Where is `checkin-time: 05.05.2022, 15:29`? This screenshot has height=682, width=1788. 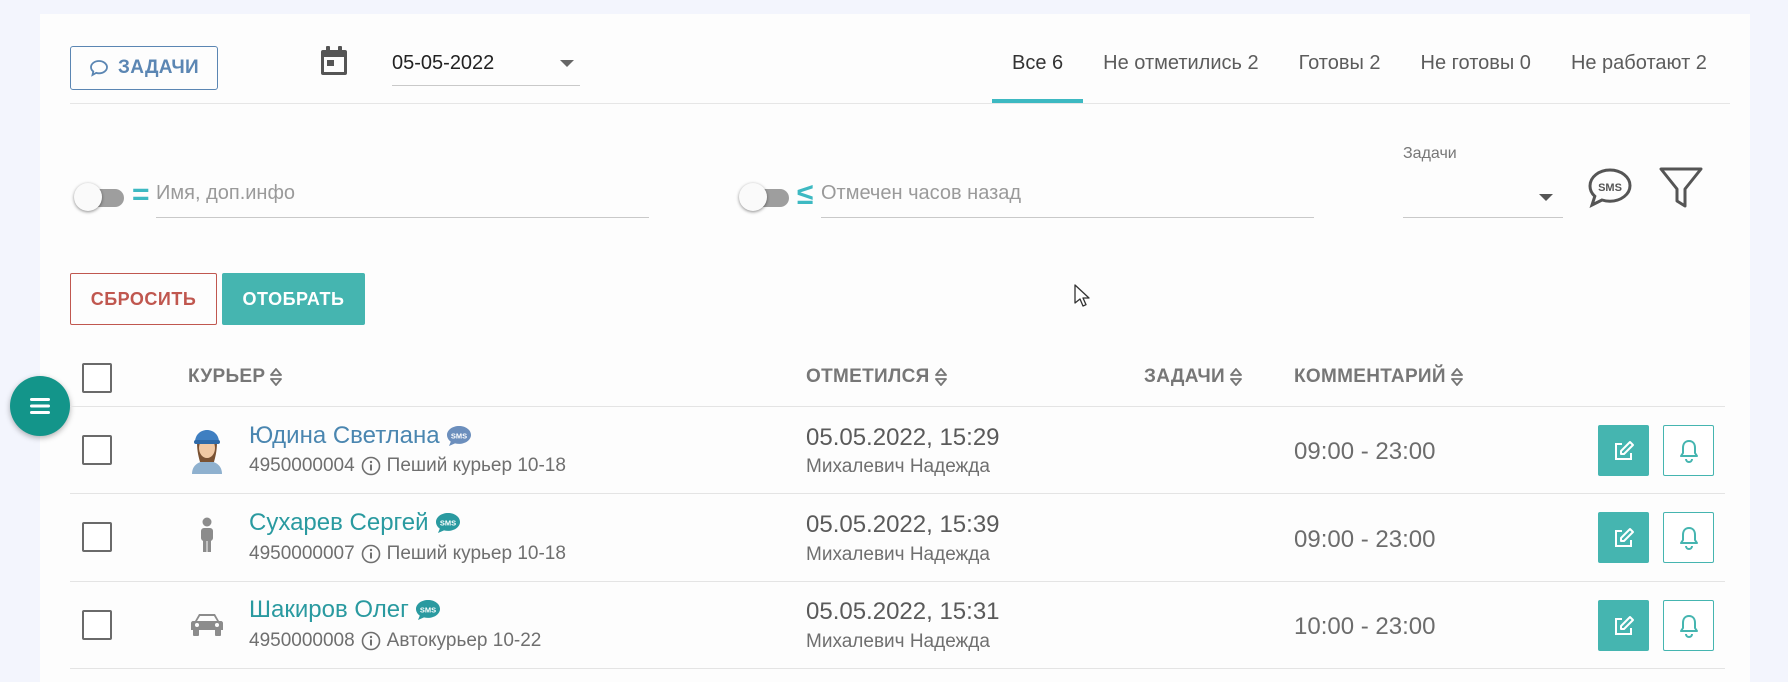
checkin-time: 05.05.2022, 15:29 is located at coordinates (903, 437).